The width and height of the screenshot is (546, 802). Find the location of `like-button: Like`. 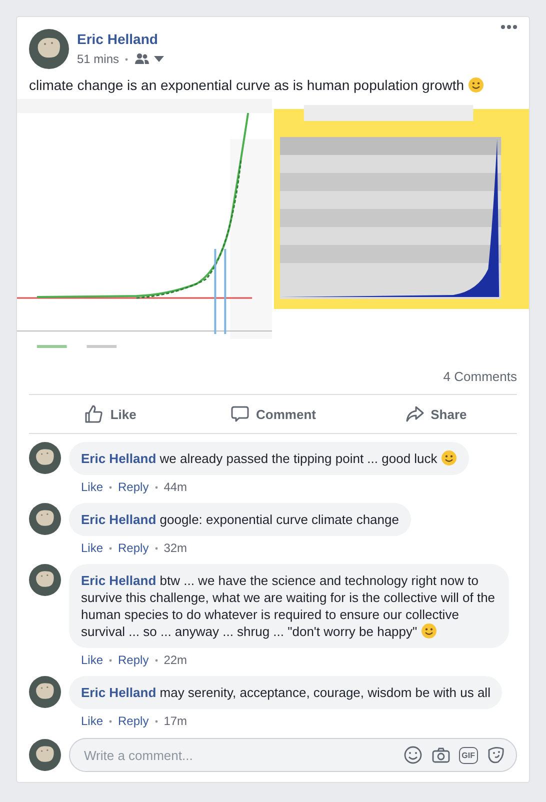

like-button: Like is located at coordinates (110, 414).